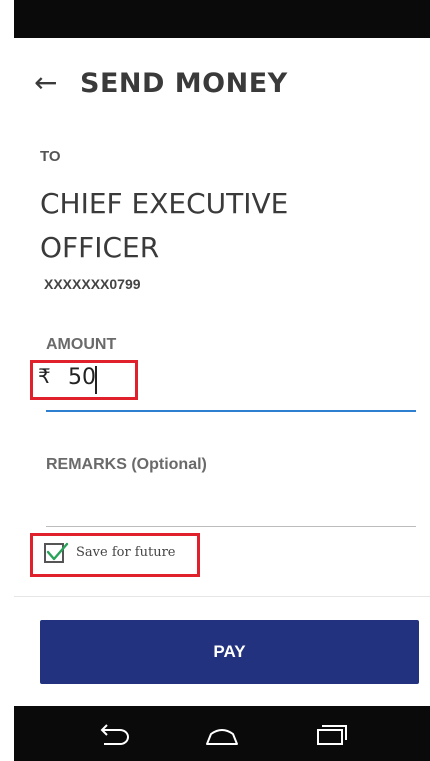 The image size is (430, 761). I want to click on recipient-name: CHIEF EXECUTIVE OFFICER, so click(164, 225).